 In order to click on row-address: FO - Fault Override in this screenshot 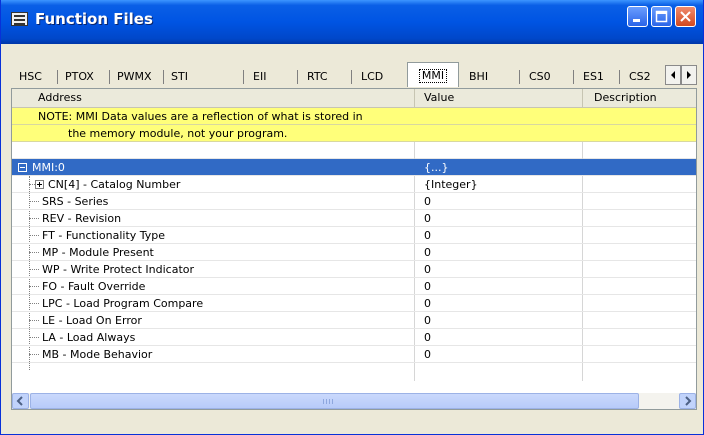, I will do `click(94, 286)`.